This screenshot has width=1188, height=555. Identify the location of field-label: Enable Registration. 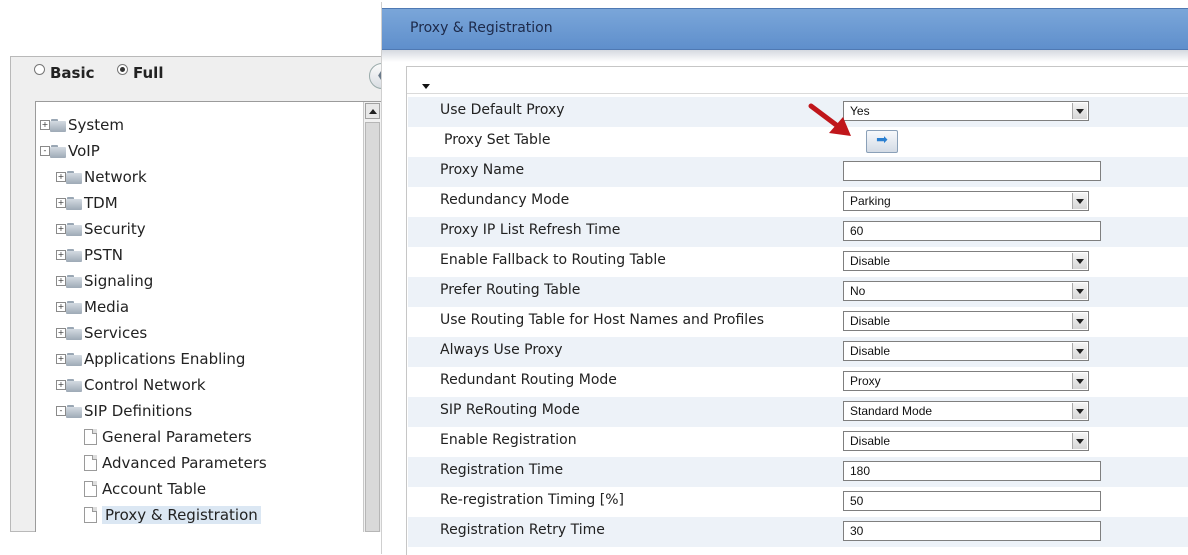
(508, 440).